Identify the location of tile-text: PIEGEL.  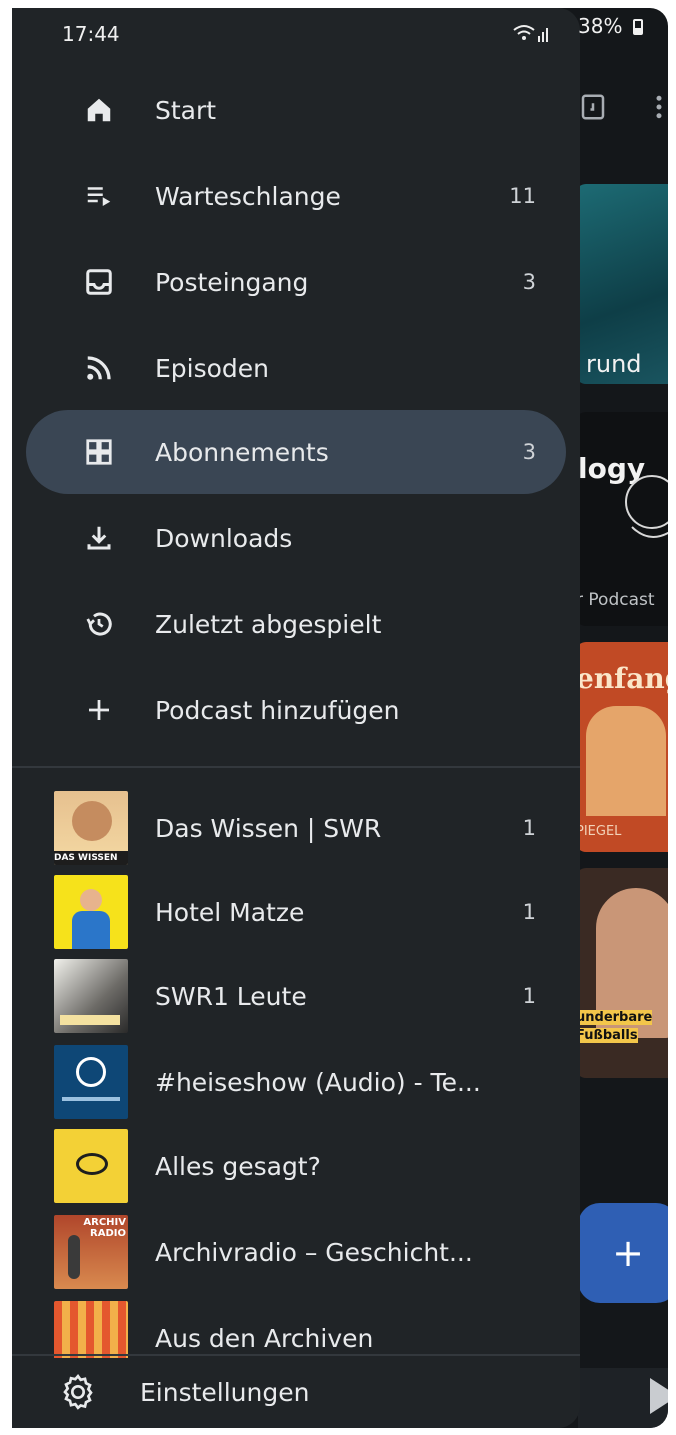
(599, 831).